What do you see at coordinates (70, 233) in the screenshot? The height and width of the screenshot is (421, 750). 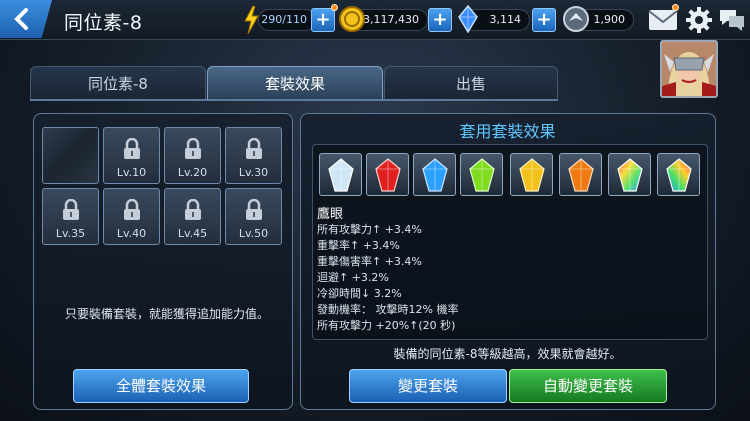 I see `isotope-slot-5-label: Lv.35` at bounding box center [70, 233].